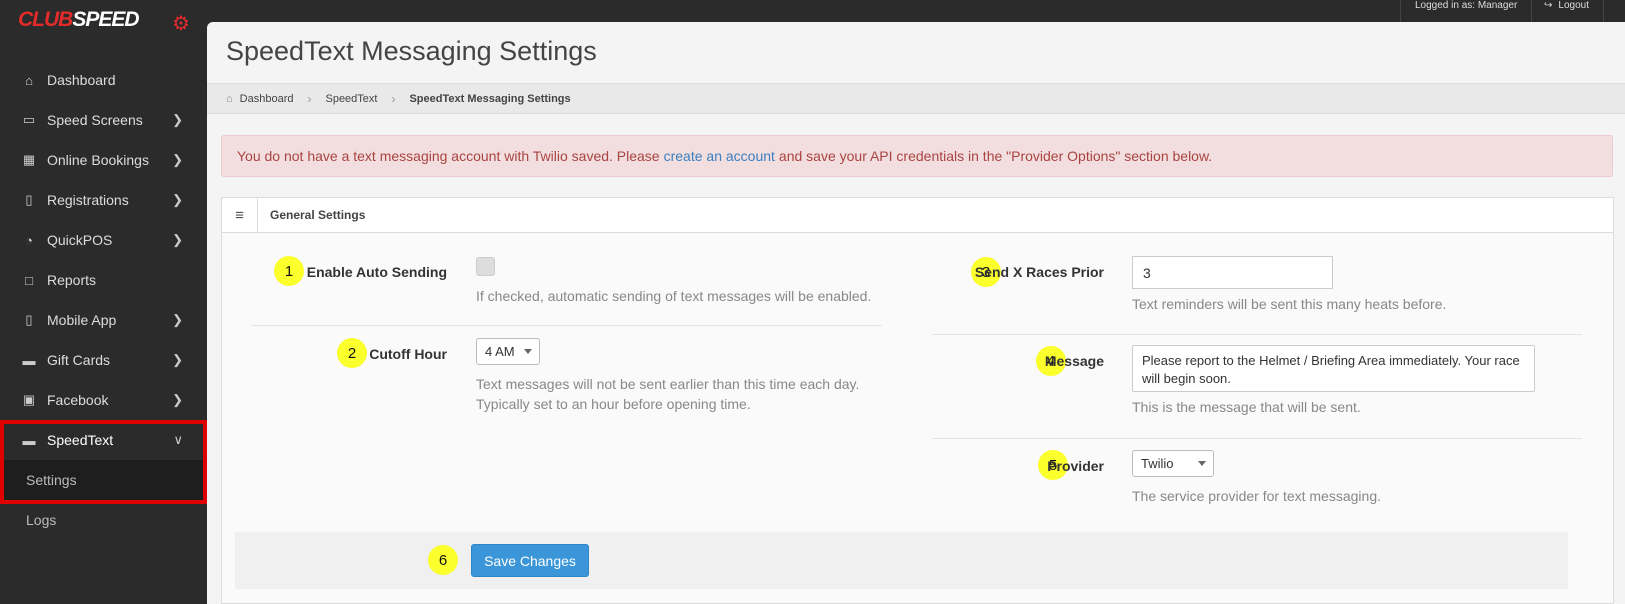 The width and height of the screenshot is (1625, 604). Describe the element at coordinates (812, 11) in the screenshot. I see `top-bar: Logged in as: Manager ↪ Logout` at that location.